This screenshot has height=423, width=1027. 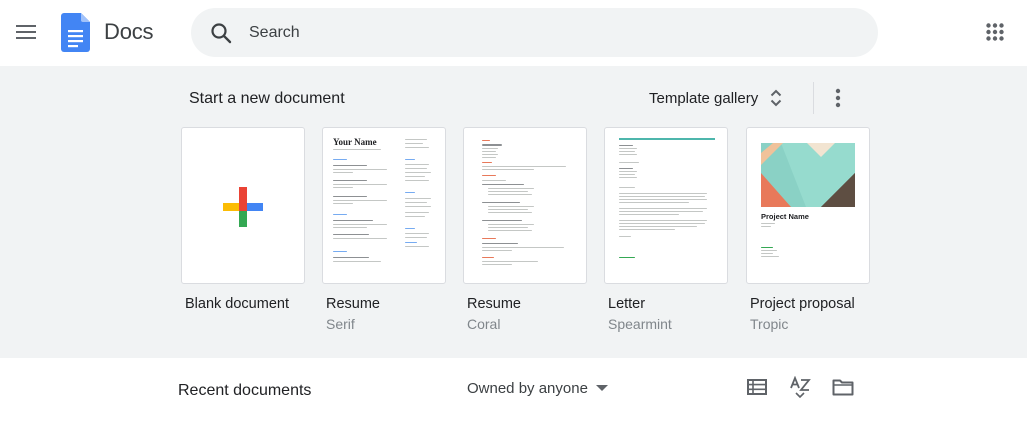 What do you see at coordinates (667, 139) in the screenshot?
I see `spearmint-rule` at bounding box center [667, 139].